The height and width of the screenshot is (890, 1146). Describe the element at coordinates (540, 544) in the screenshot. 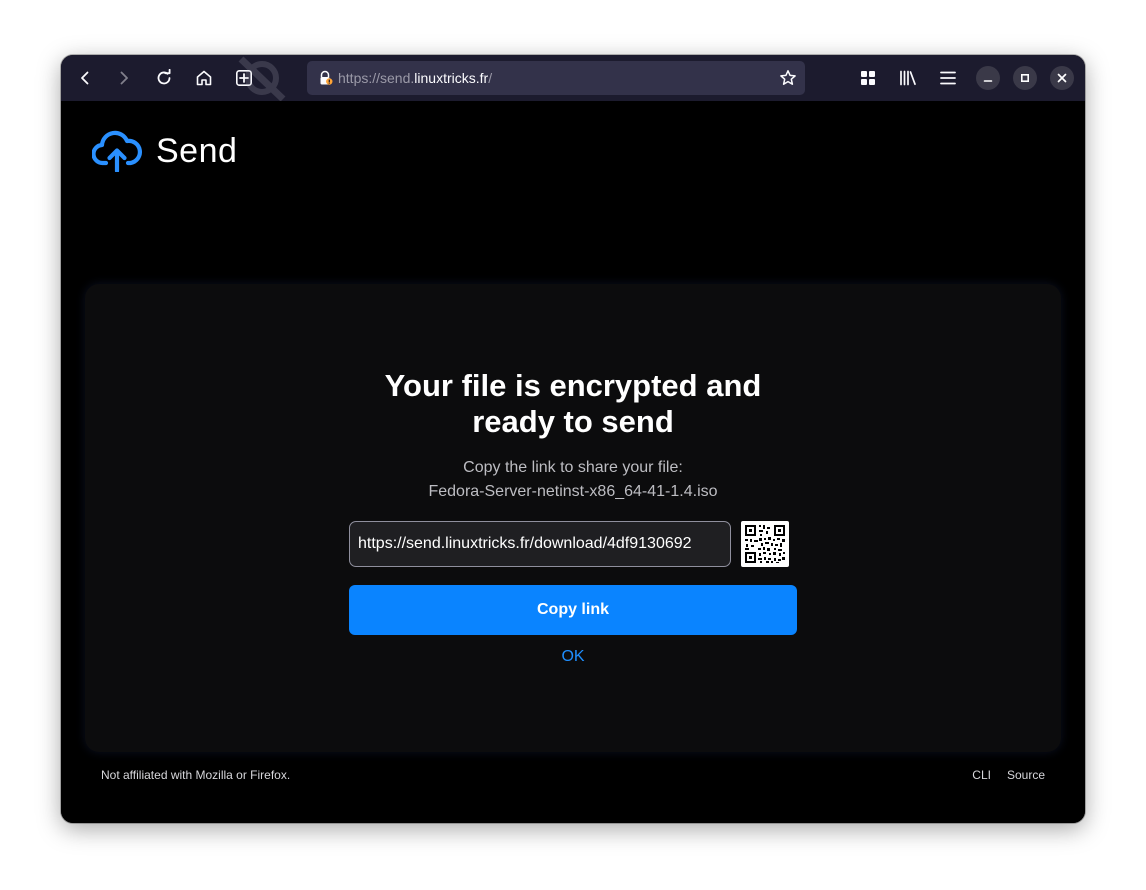

I see `share-link-input` at that location.